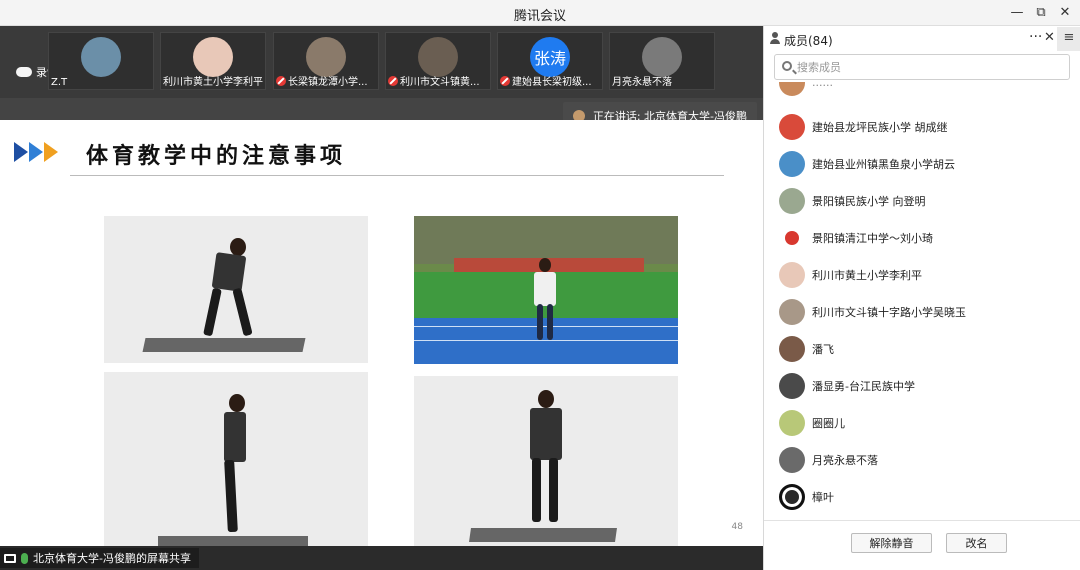 This screenshot has height=570, width=1080. I want to click on list-item: 景阳镇民族小学 向登明, so click(922, 200).